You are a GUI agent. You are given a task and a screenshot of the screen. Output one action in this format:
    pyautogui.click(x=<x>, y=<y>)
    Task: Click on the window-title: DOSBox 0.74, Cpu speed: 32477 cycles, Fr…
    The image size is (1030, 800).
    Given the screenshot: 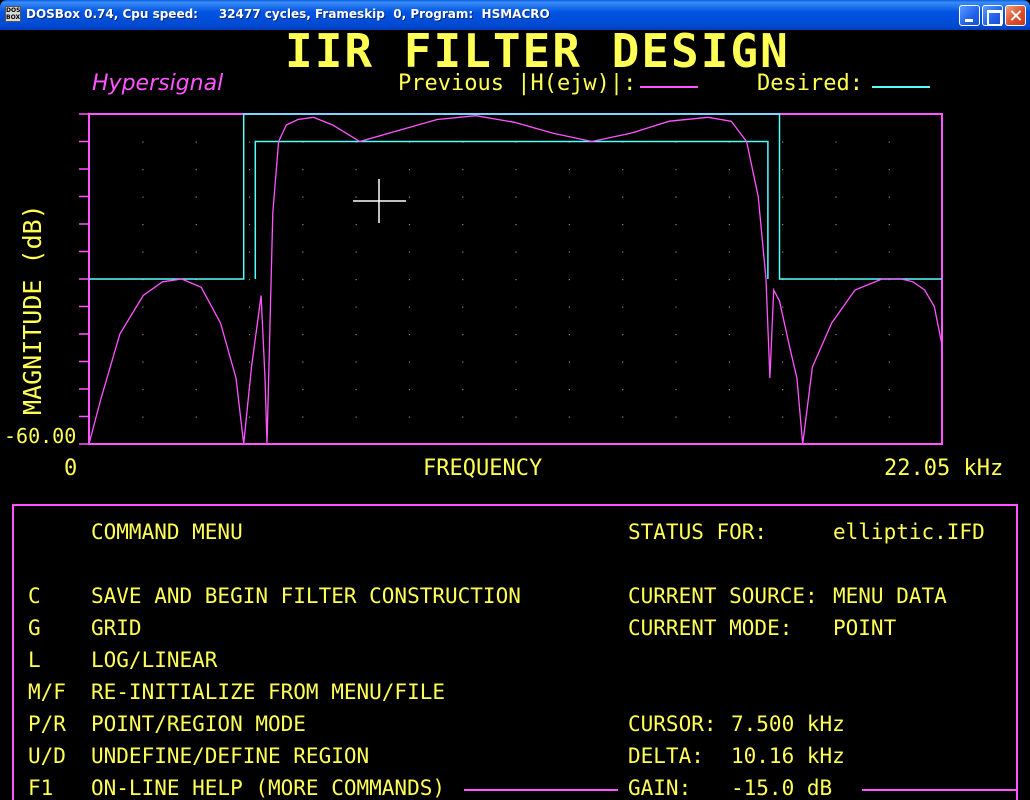 What is the action you would take?
    pyautogui.click(x=288, y=14)
    